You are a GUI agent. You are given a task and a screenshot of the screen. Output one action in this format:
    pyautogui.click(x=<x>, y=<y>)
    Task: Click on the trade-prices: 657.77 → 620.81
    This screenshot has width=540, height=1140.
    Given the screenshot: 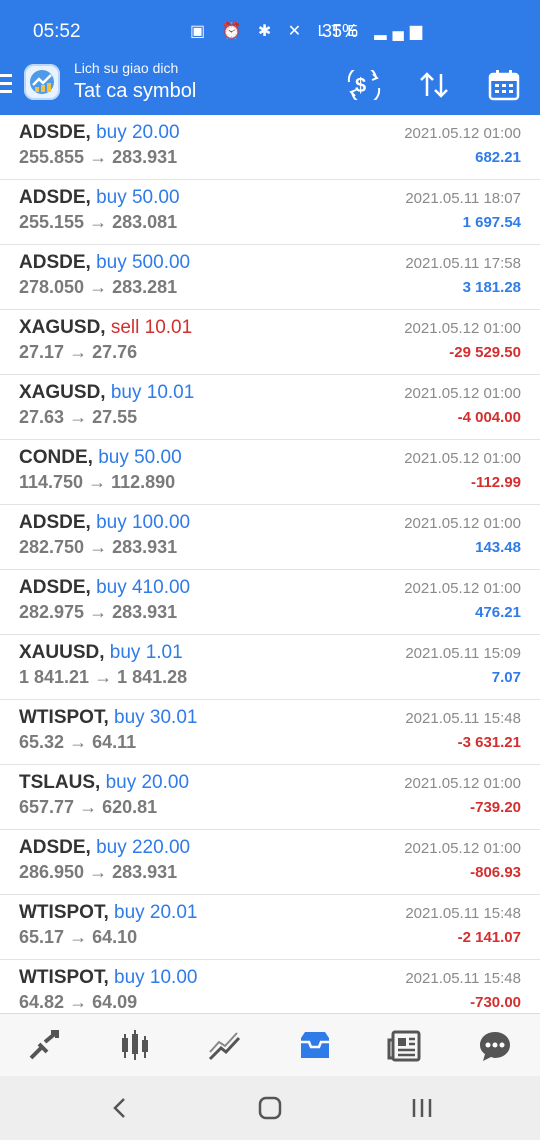 What is the action you would take?
    pyautogui.click(x=88, y=807)
    